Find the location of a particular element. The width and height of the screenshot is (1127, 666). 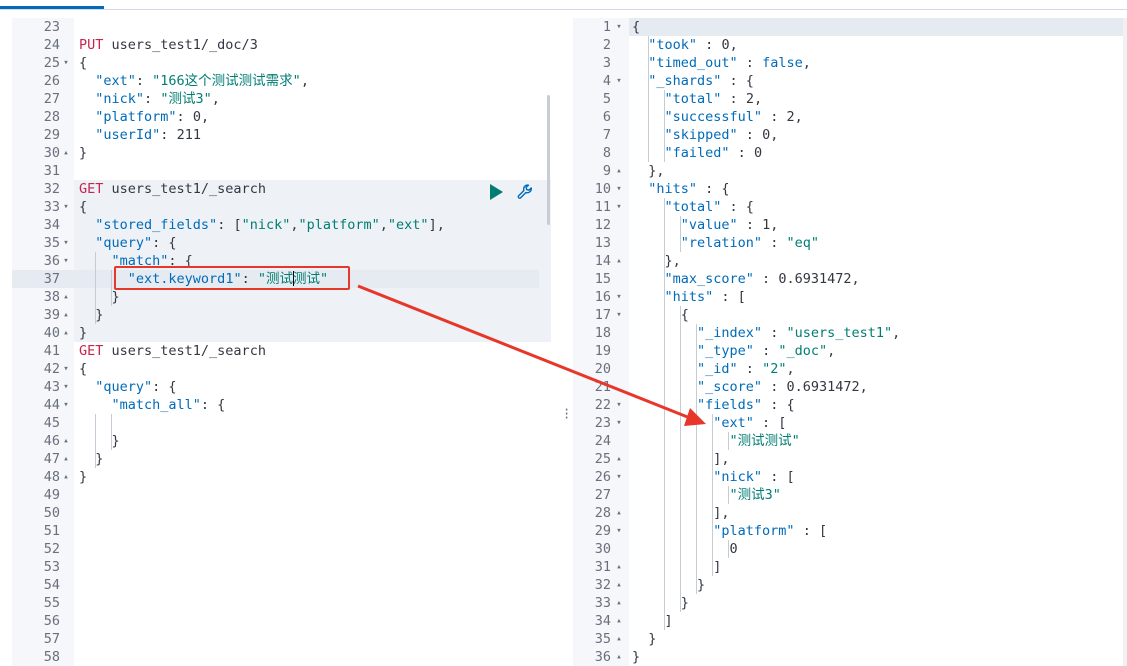

request-code-line: 54 is located at coordinates (282, 585).